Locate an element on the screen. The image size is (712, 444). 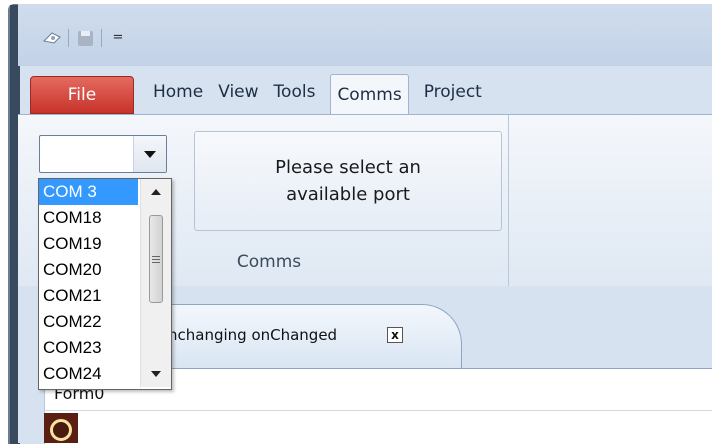
port-list-item: COM21 is located at coordinates (88, 296).